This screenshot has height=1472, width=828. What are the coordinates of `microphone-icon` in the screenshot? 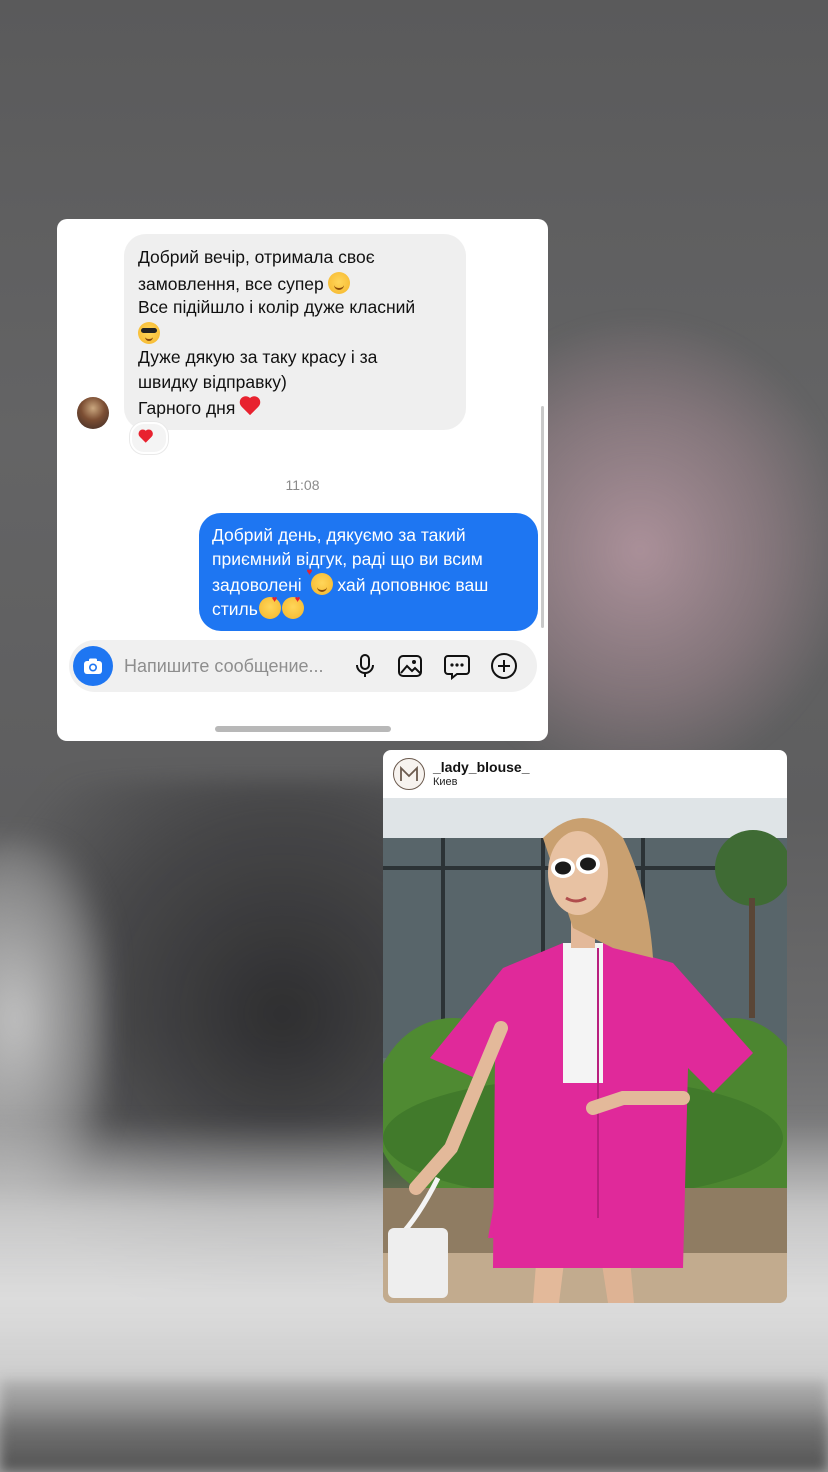 It's located at (365, 666).